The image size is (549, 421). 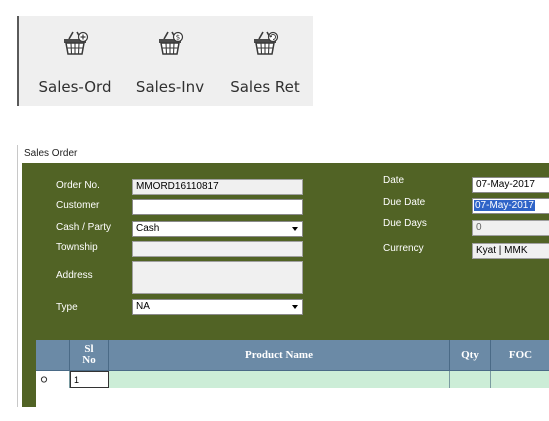 What do you see at coordinates (51, 153) in the screenshot?
I see `window-title: Sales Order` at bounding box center [51, 153].